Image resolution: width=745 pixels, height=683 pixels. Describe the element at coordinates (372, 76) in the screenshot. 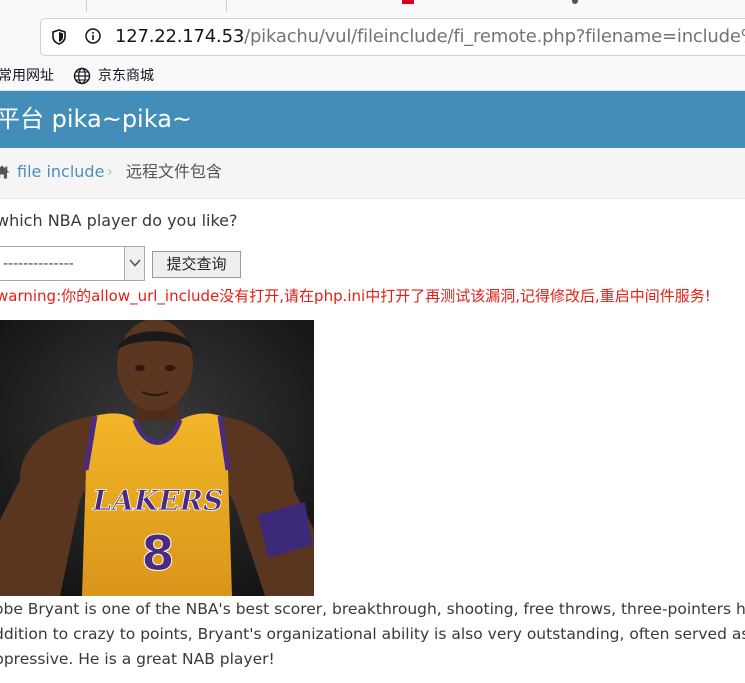

I see `bookmarks-bar: 常用网址 京东商城` at that location.